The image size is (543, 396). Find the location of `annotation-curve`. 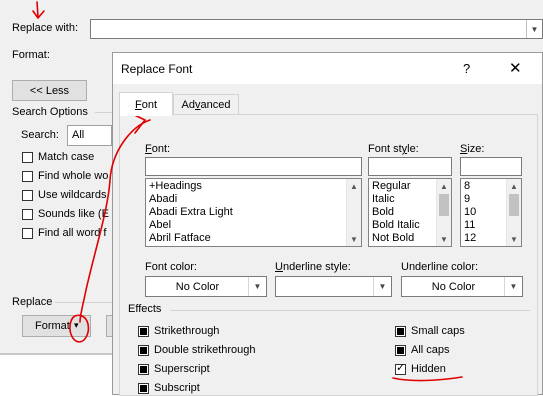

annotation-curve is located at coordinates (115, 221).